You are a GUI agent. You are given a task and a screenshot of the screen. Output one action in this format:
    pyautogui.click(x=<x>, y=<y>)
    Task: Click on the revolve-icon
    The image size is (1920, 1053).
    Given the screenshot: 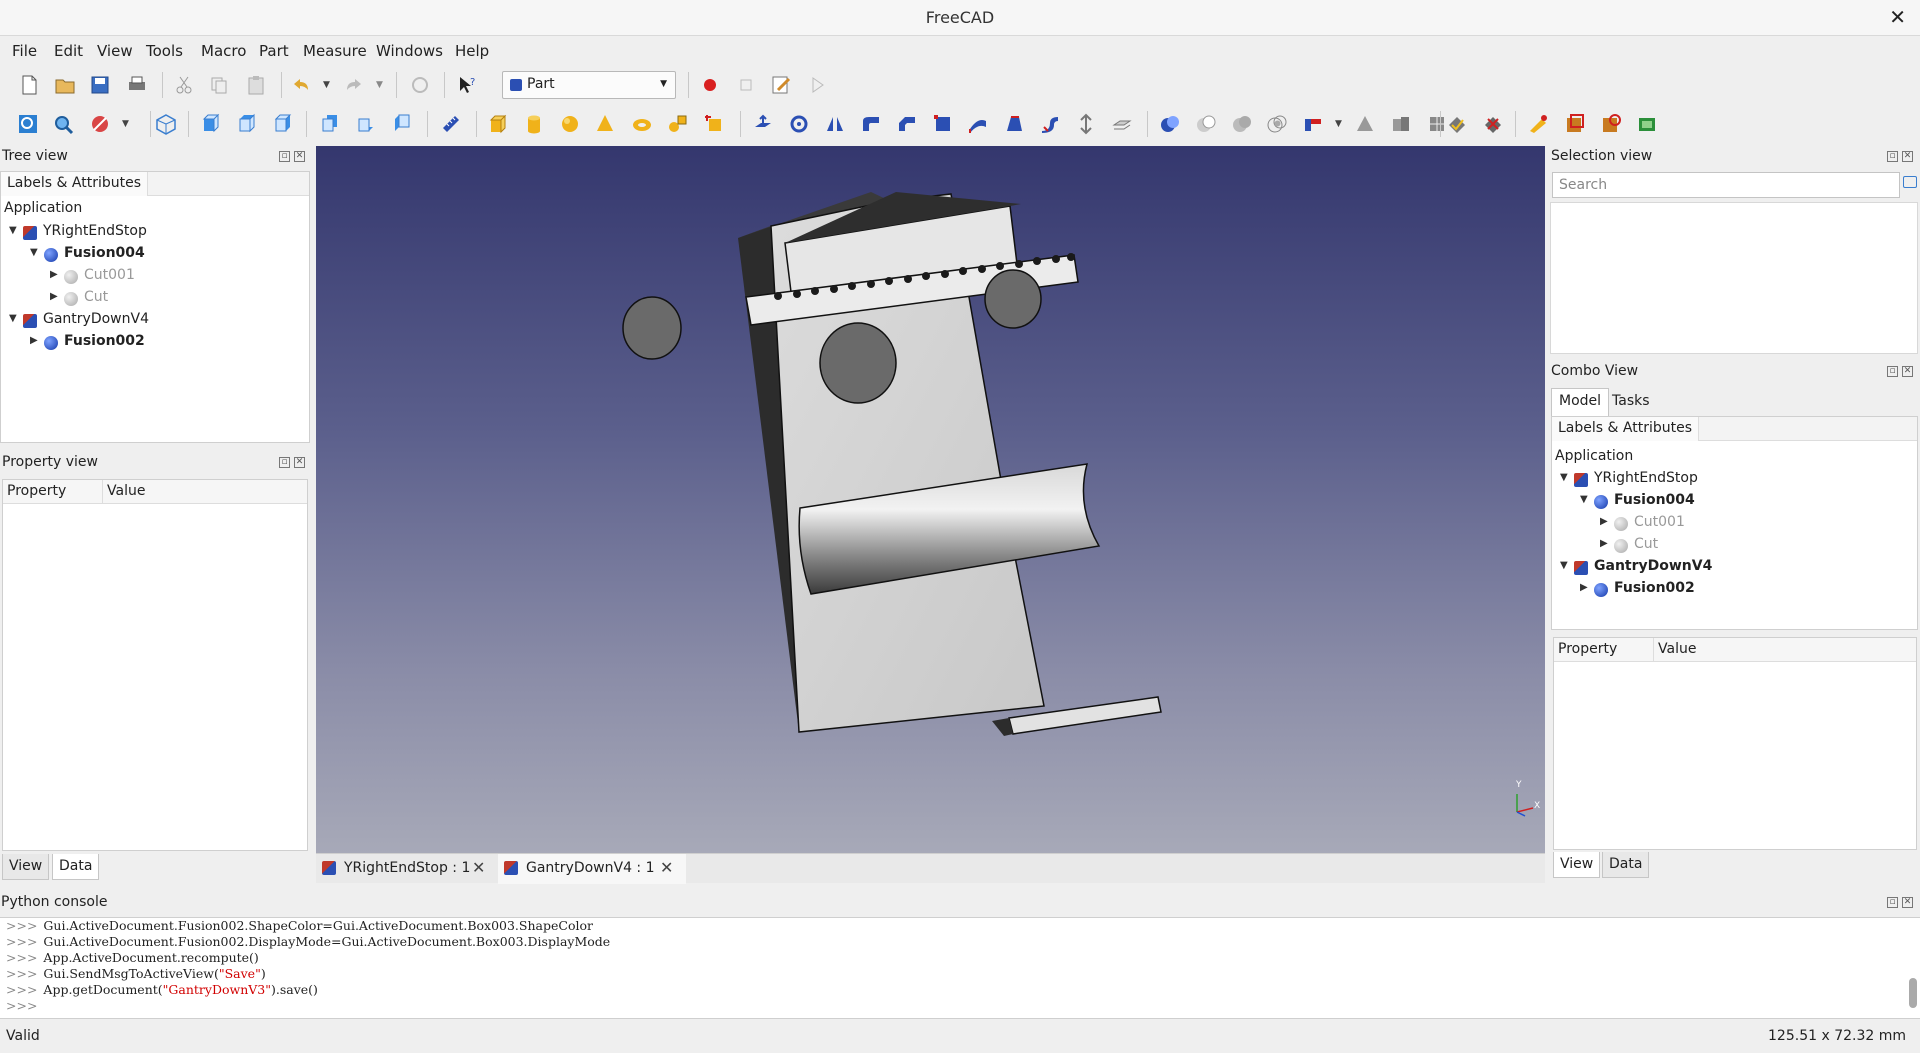 What is the action you would take?
    pyautogui.click(x=799, y=124)
    